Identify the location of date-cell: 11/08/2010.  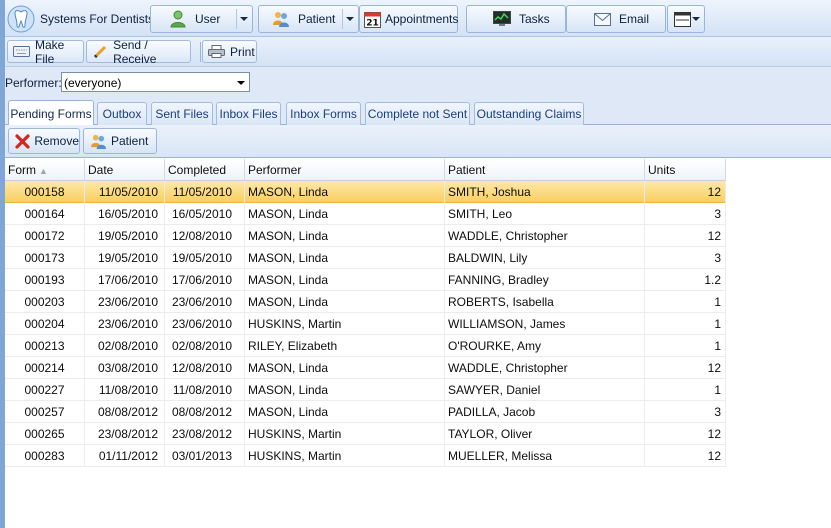
(125, 390).